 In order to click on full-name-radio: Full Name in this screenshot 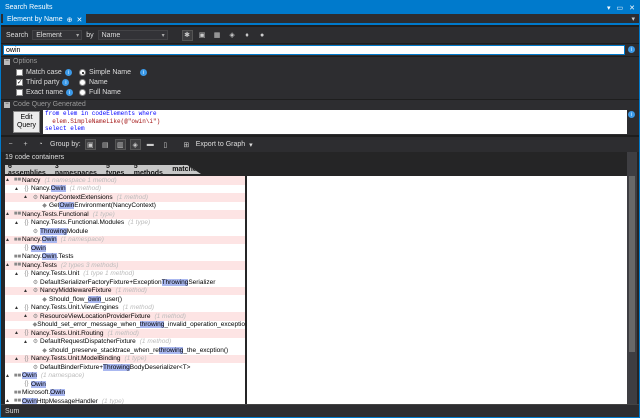, I will do `click(100, 92)`.